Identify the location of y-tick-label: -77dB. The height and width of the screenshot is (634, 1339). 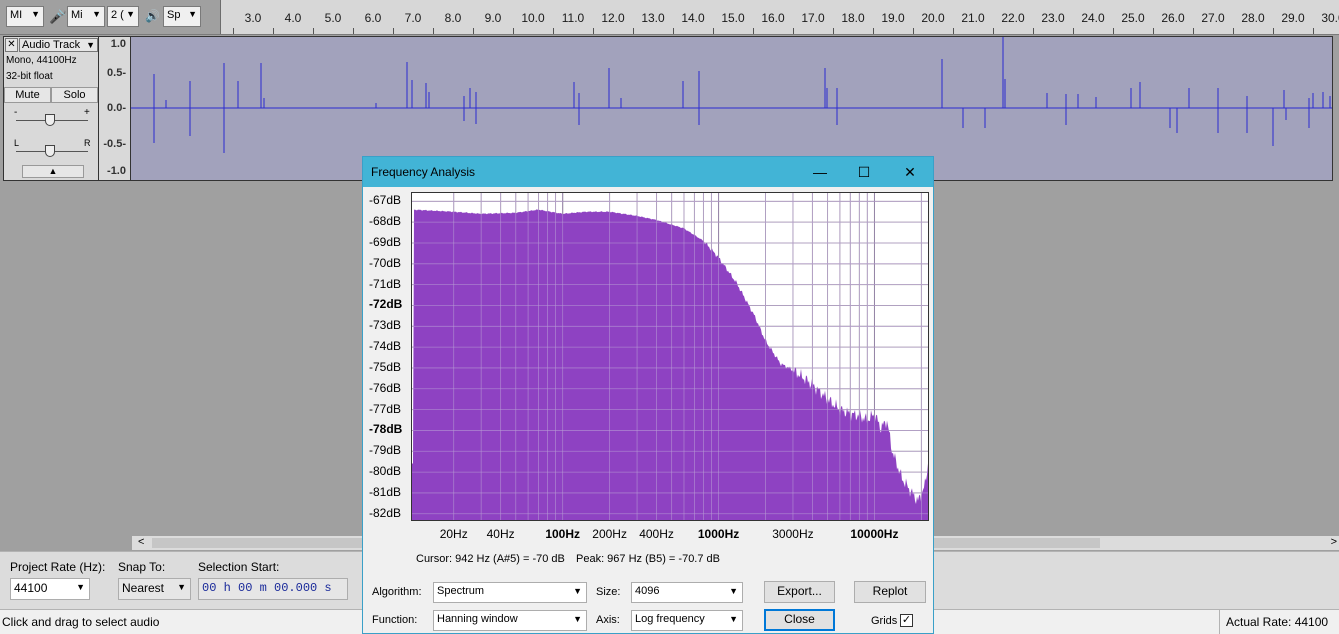
(385, 408).